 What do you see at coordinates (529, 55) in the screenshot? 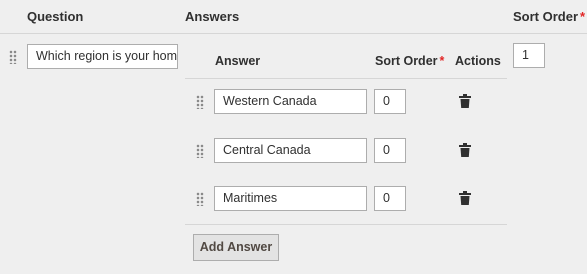
I see `question-sort-order-input: 1` at bounding box center [529, 55].